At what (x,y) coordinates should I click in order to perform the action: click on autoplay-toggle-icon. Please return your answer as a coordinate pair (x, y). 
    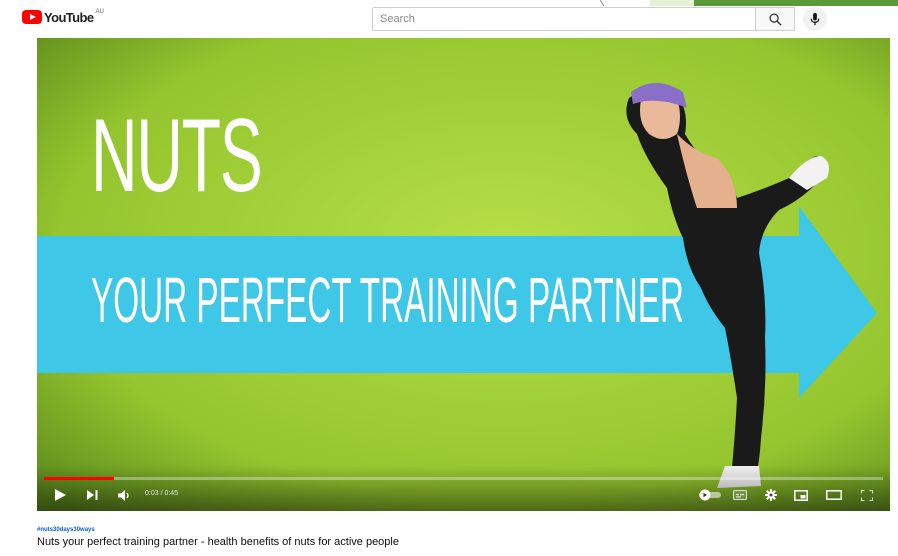
    Looking at the image, I should click on (710, 495).